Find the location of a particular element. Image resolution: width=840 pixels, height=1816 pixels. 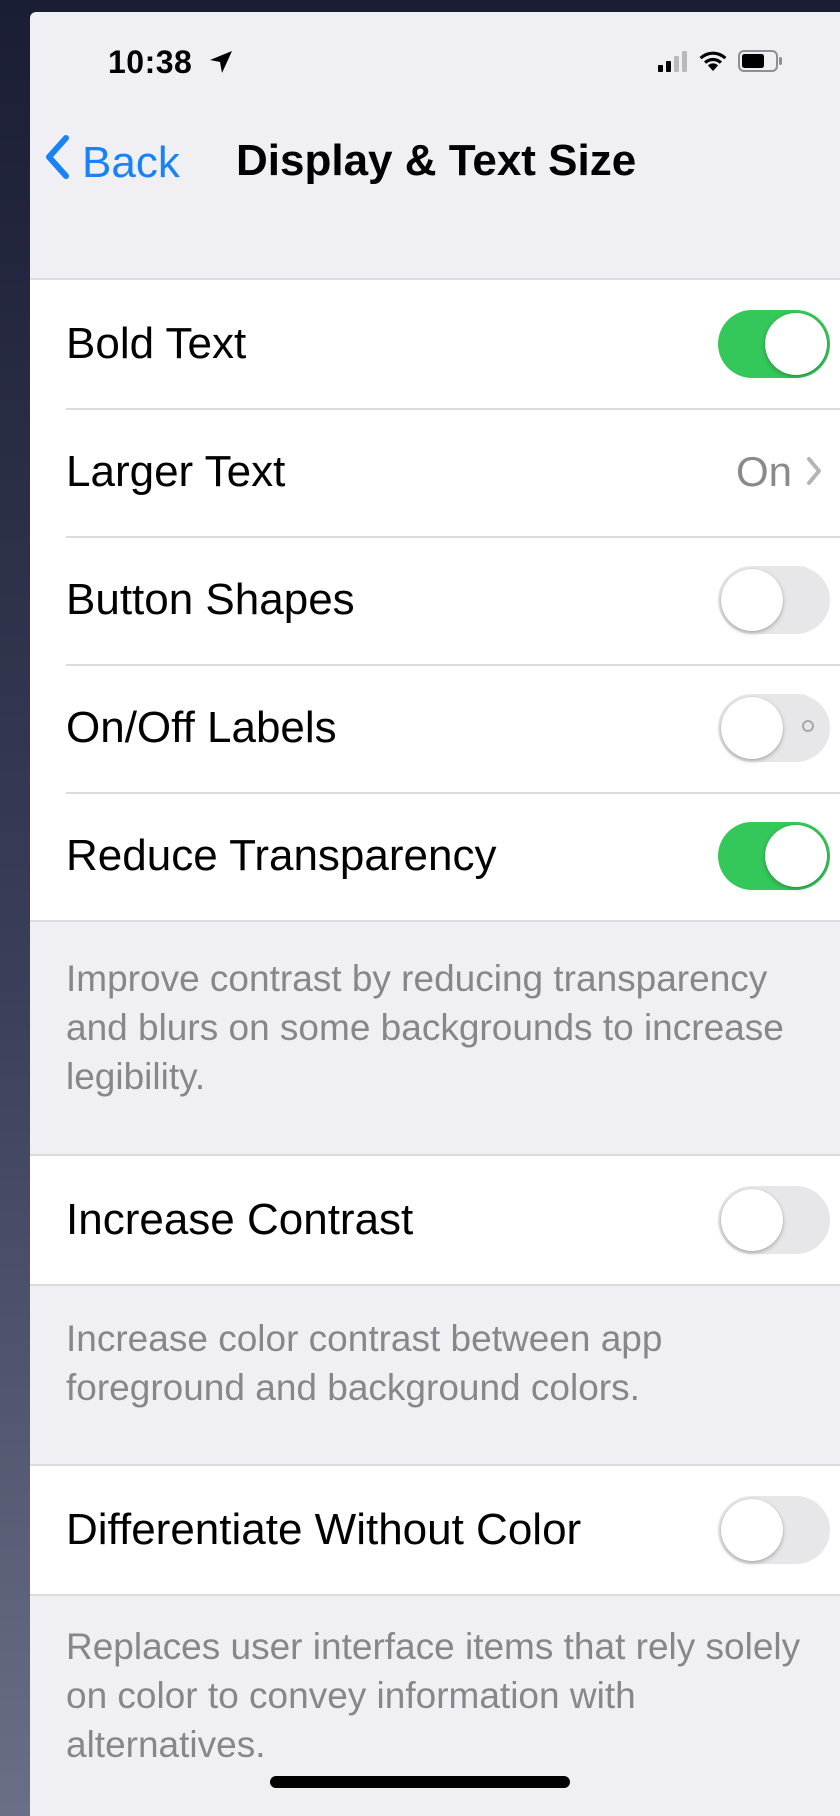

bold-text-toggle is located at coordinates (774, 344).